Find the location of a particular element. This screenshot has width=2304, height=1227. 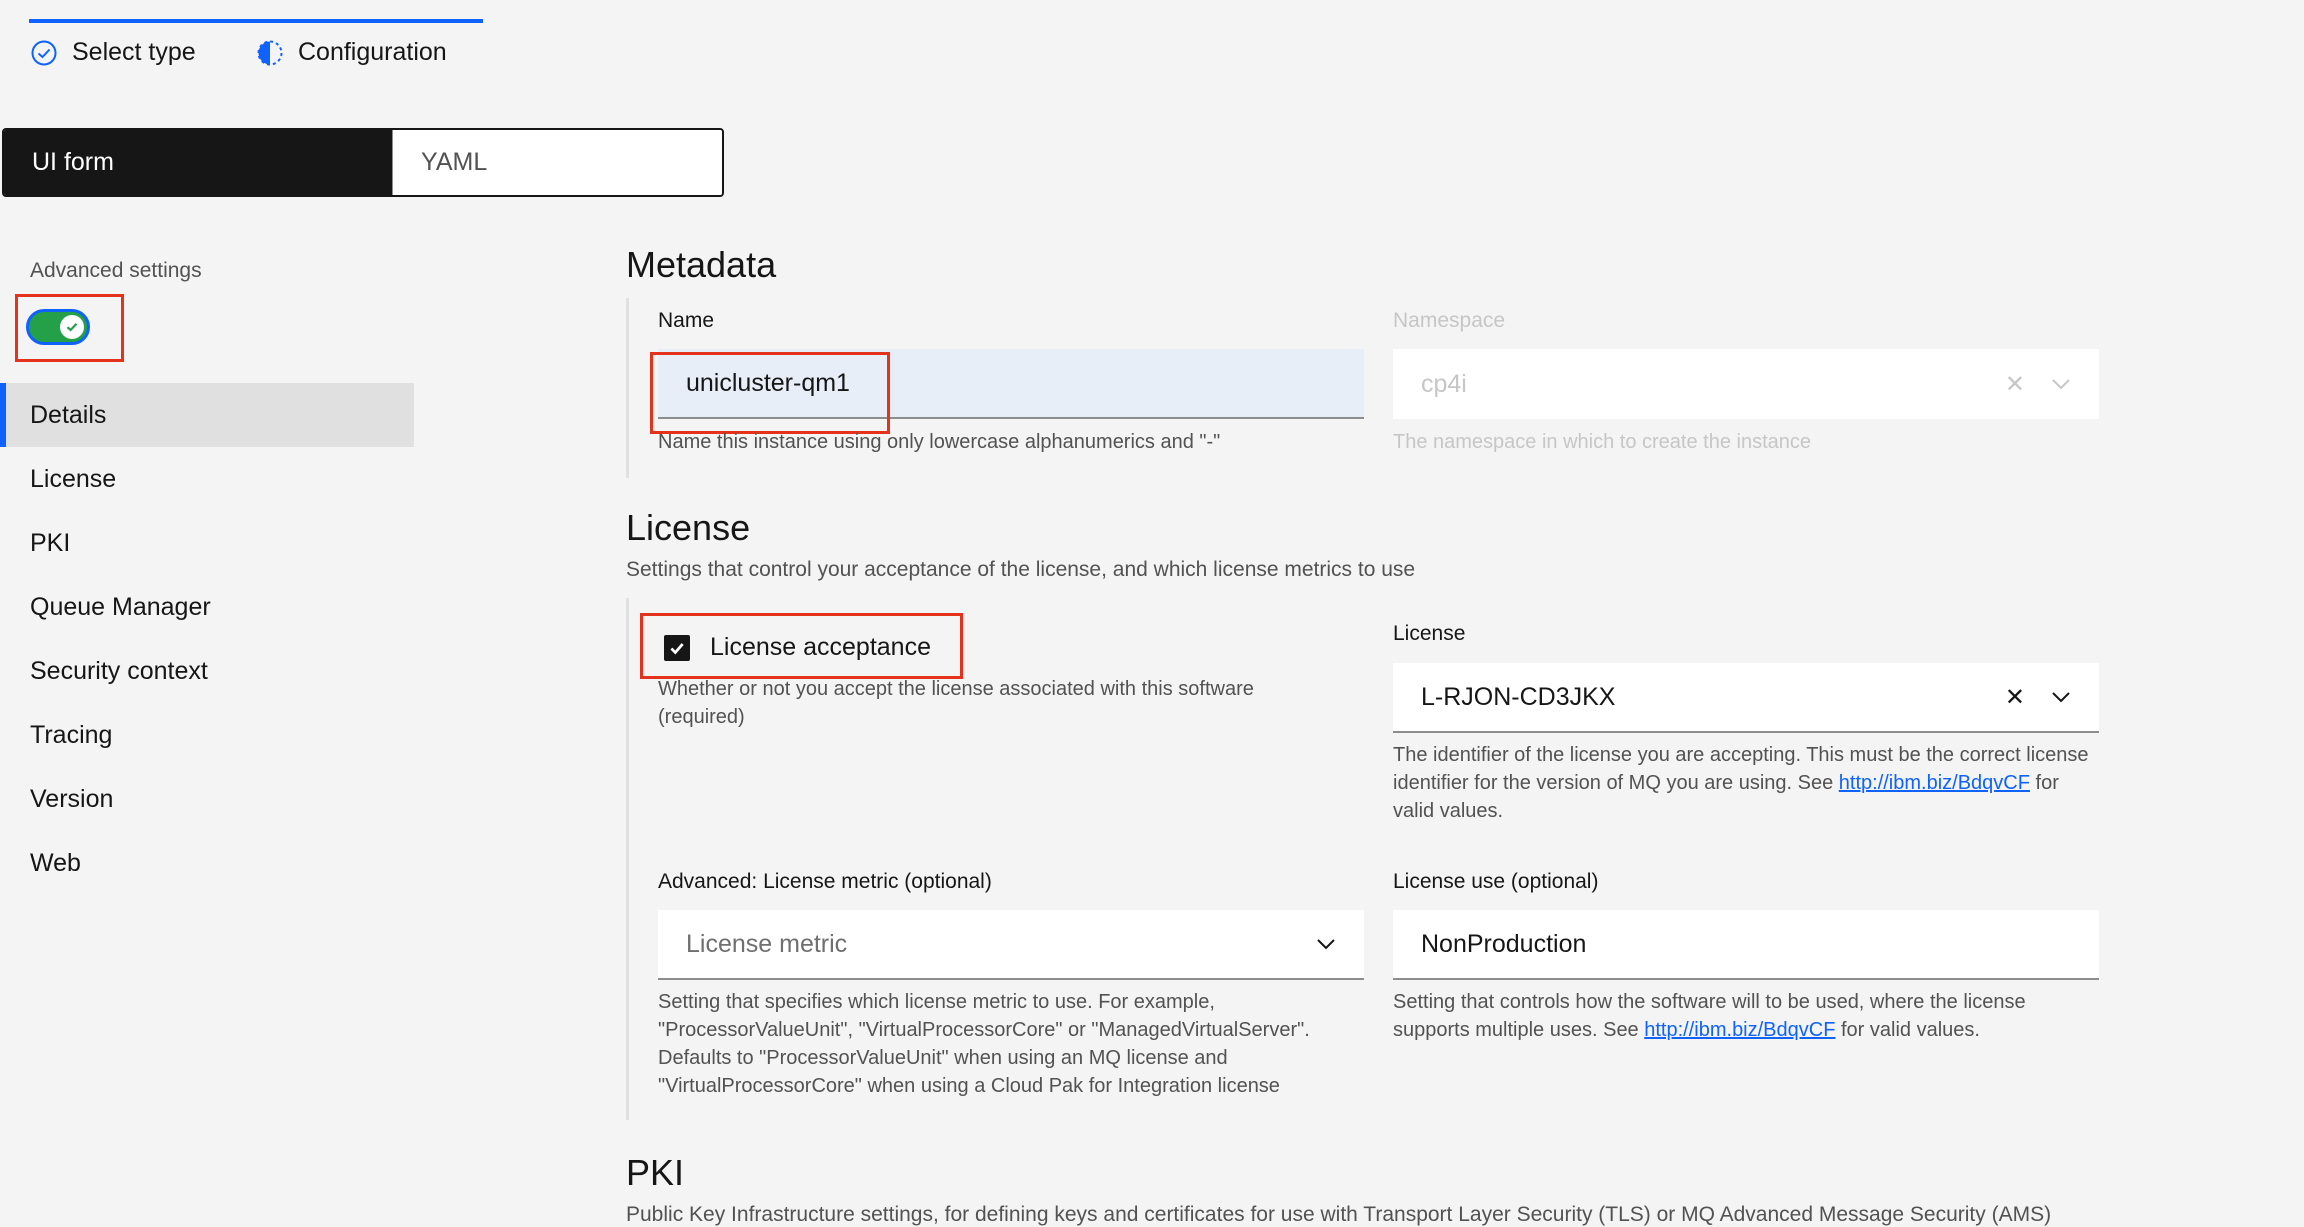

progress-step-select-type: Select type is located at coordinates (113, 52).